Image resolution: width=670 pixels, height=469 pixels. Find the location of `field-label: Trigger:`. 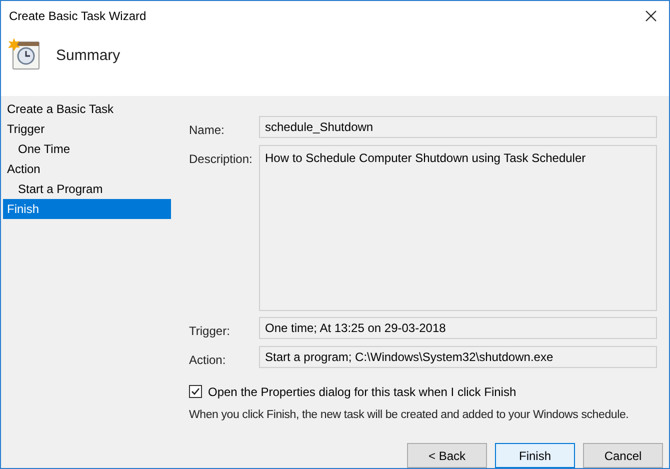

field-label: Trigger: is located at coordinates (210, 331).